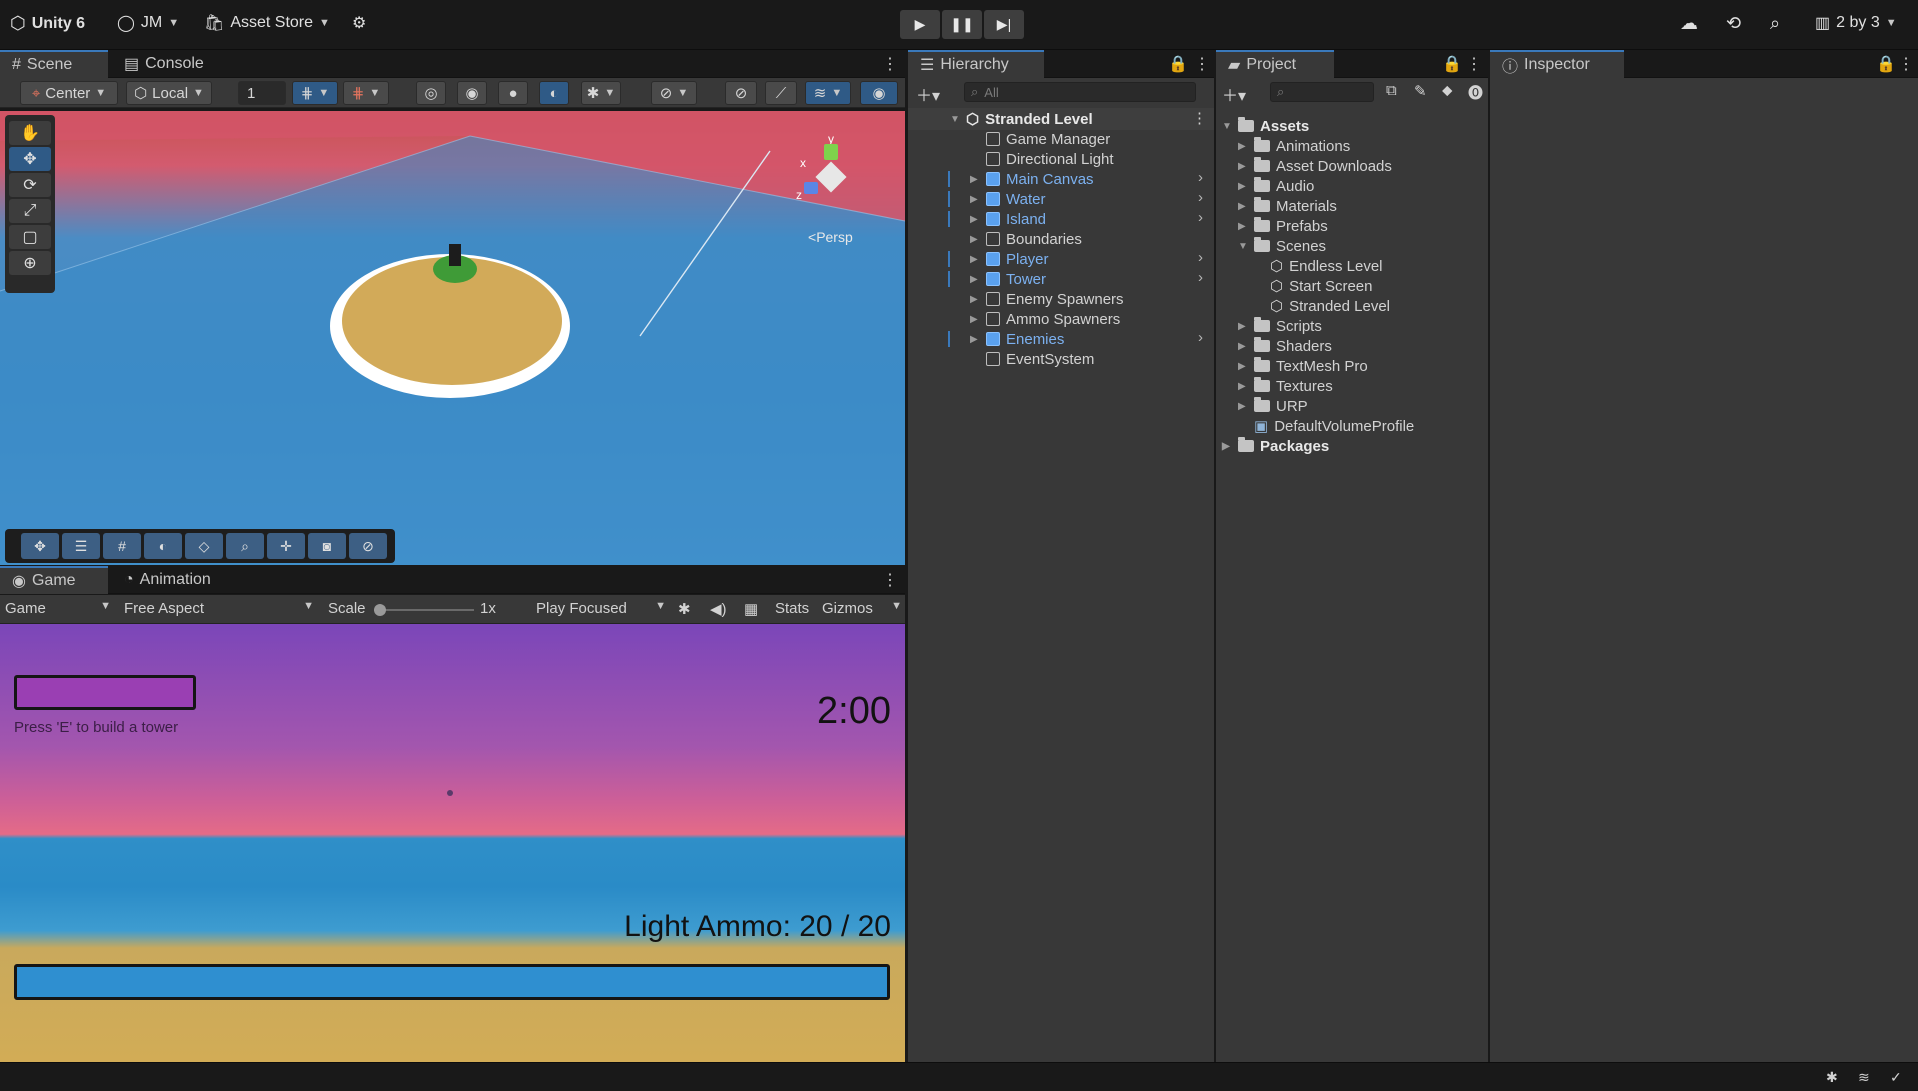 The image size is (1918, 1091). I want to click on filter-label-icon: ✎, so click(1420, 91).